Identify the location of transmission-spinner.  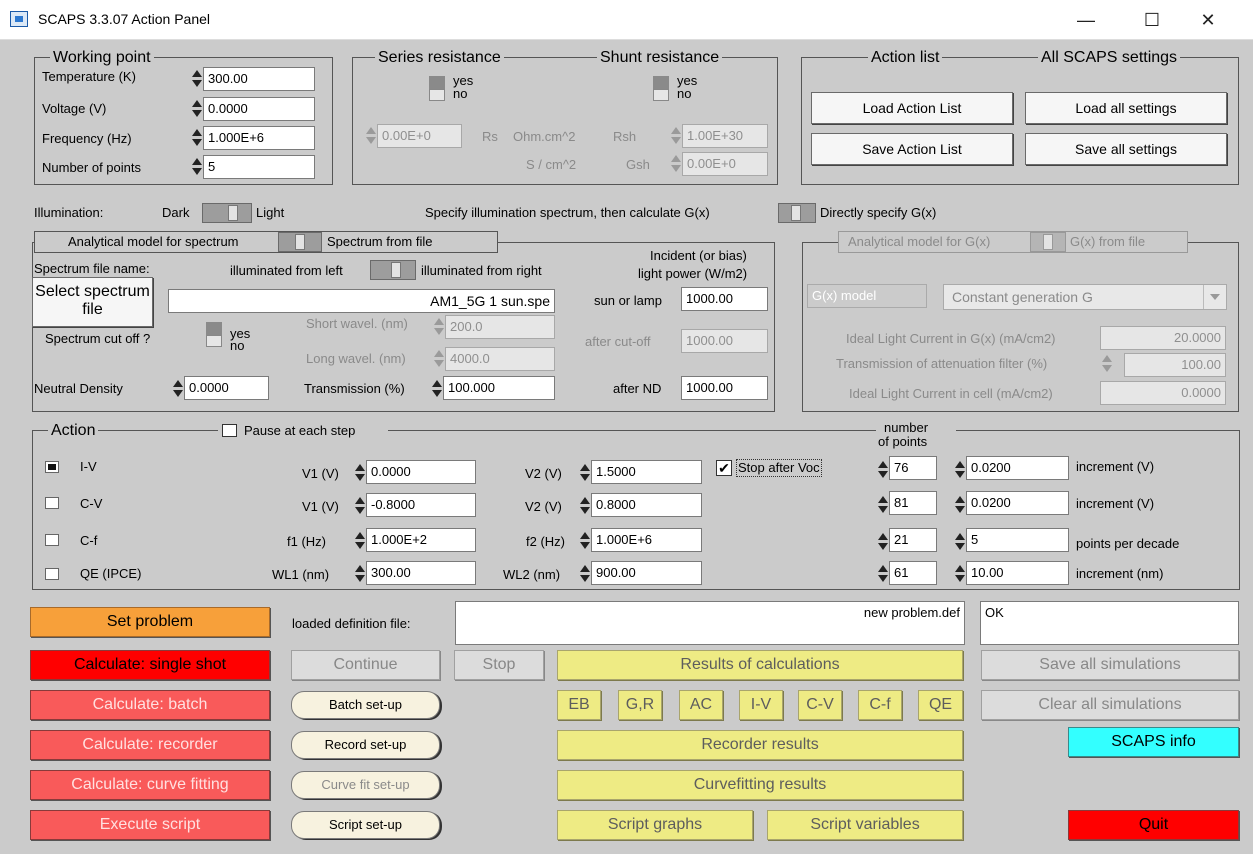
(437, 389).